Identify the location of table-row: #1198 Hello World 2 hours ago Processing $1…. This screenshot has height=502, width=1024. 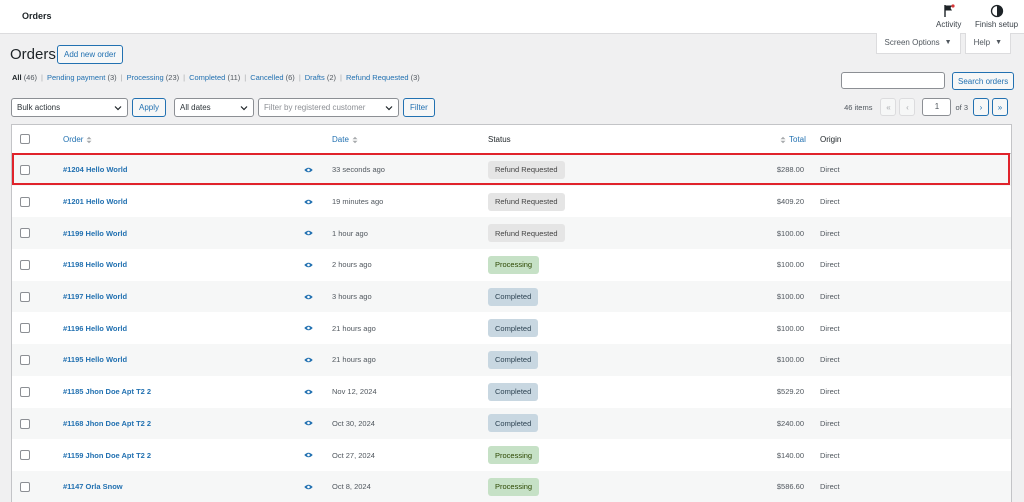
(511, 265).